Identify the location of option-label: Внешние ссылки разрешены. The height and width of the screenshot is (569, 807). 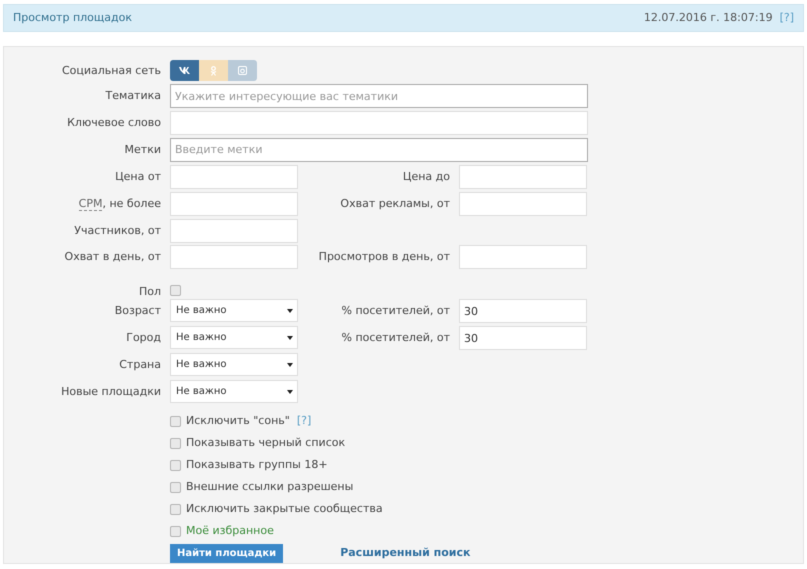
(270, 487).